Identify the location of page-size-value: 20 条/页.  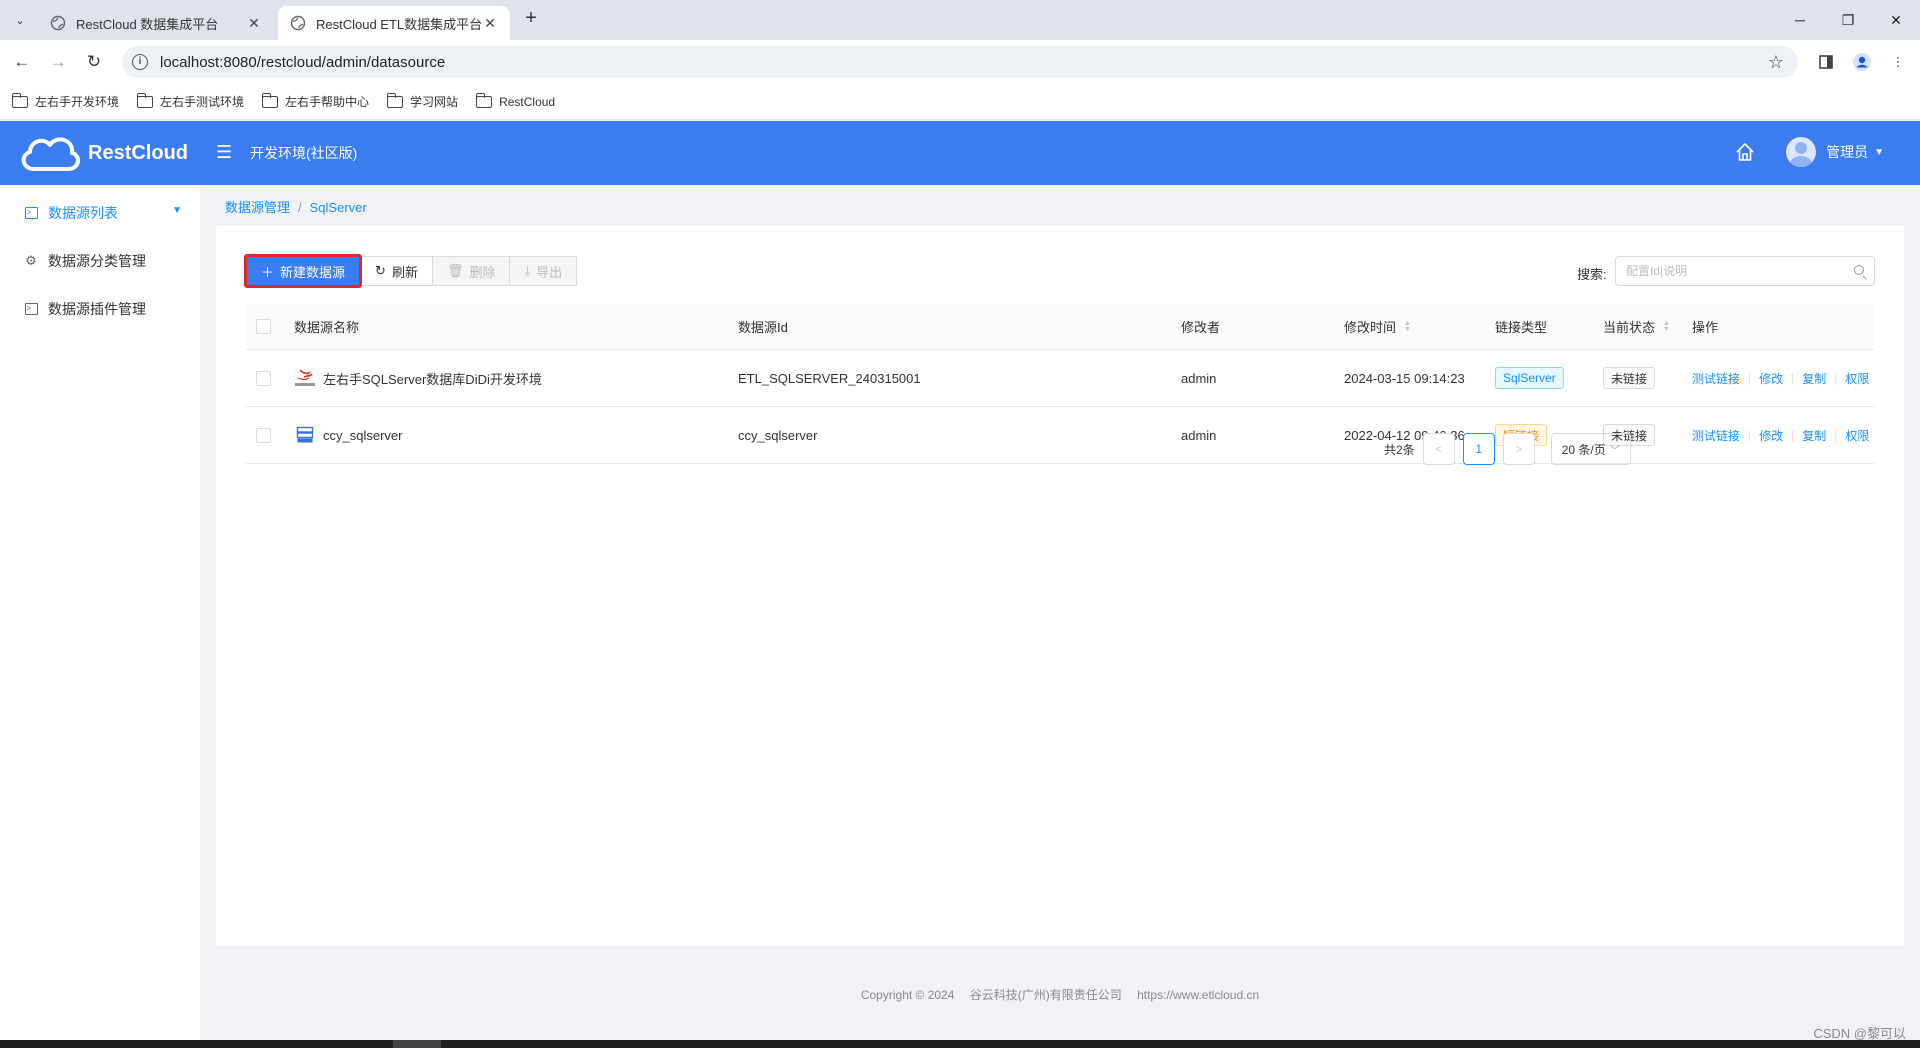
(1583, 449).